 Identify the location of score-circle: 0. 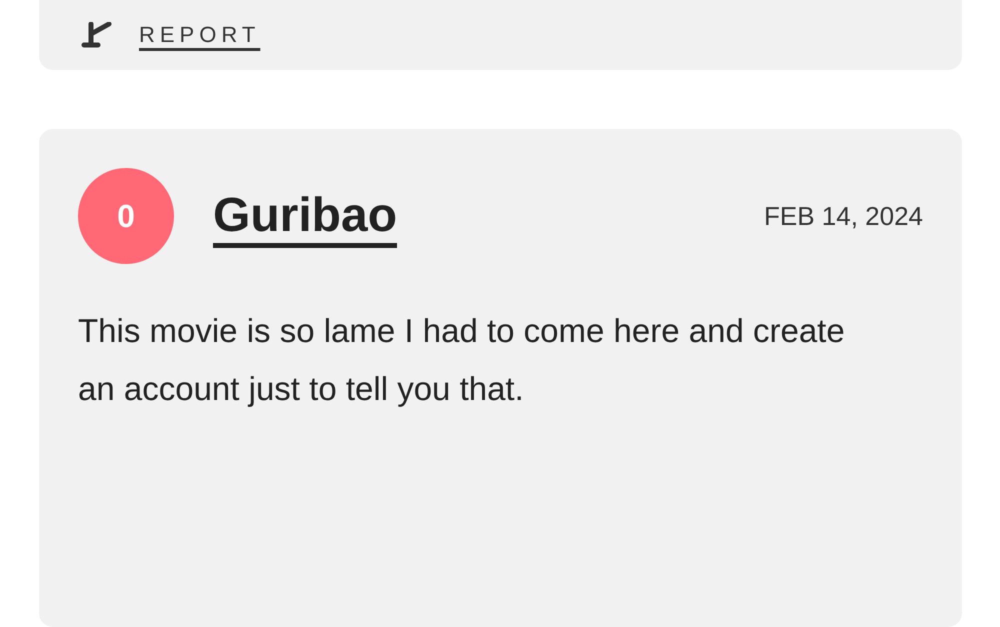
(126, 216).